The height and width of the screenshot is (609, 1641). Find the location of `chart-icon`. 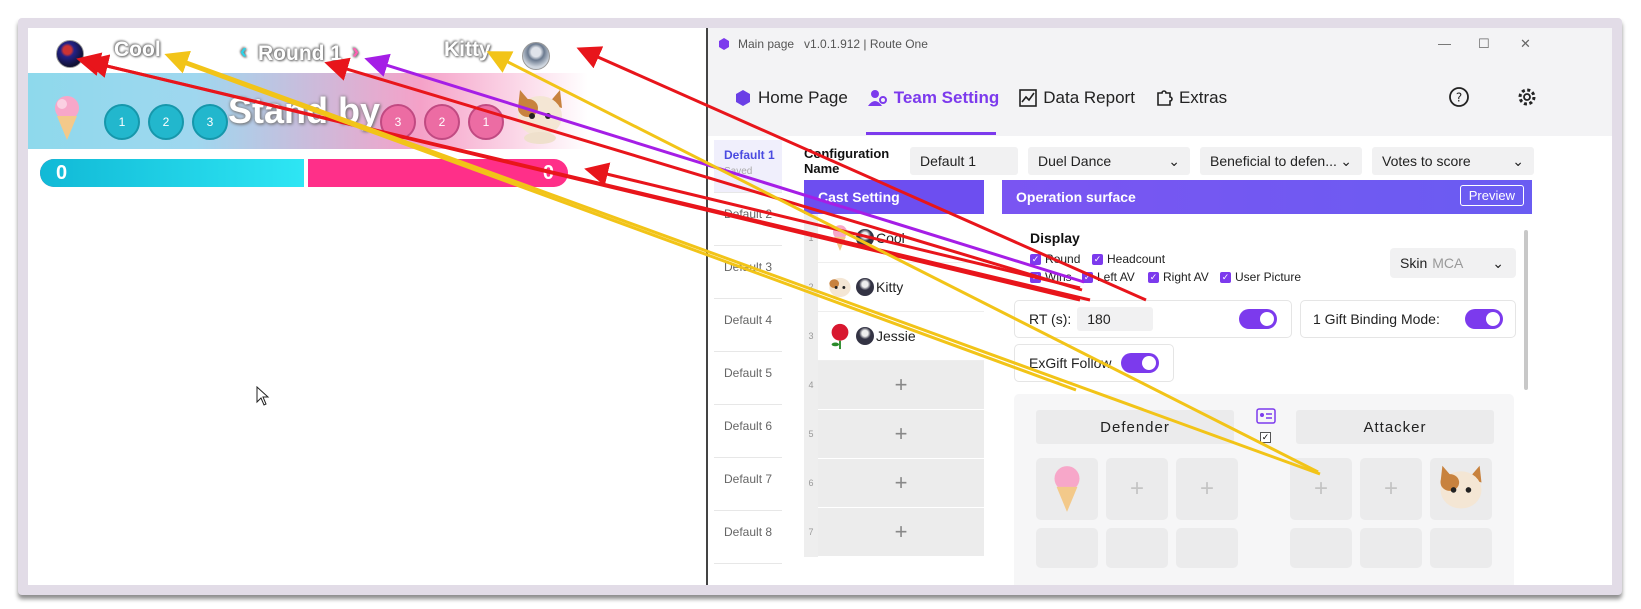

chart-icon is located at coordinates (1028, 98).